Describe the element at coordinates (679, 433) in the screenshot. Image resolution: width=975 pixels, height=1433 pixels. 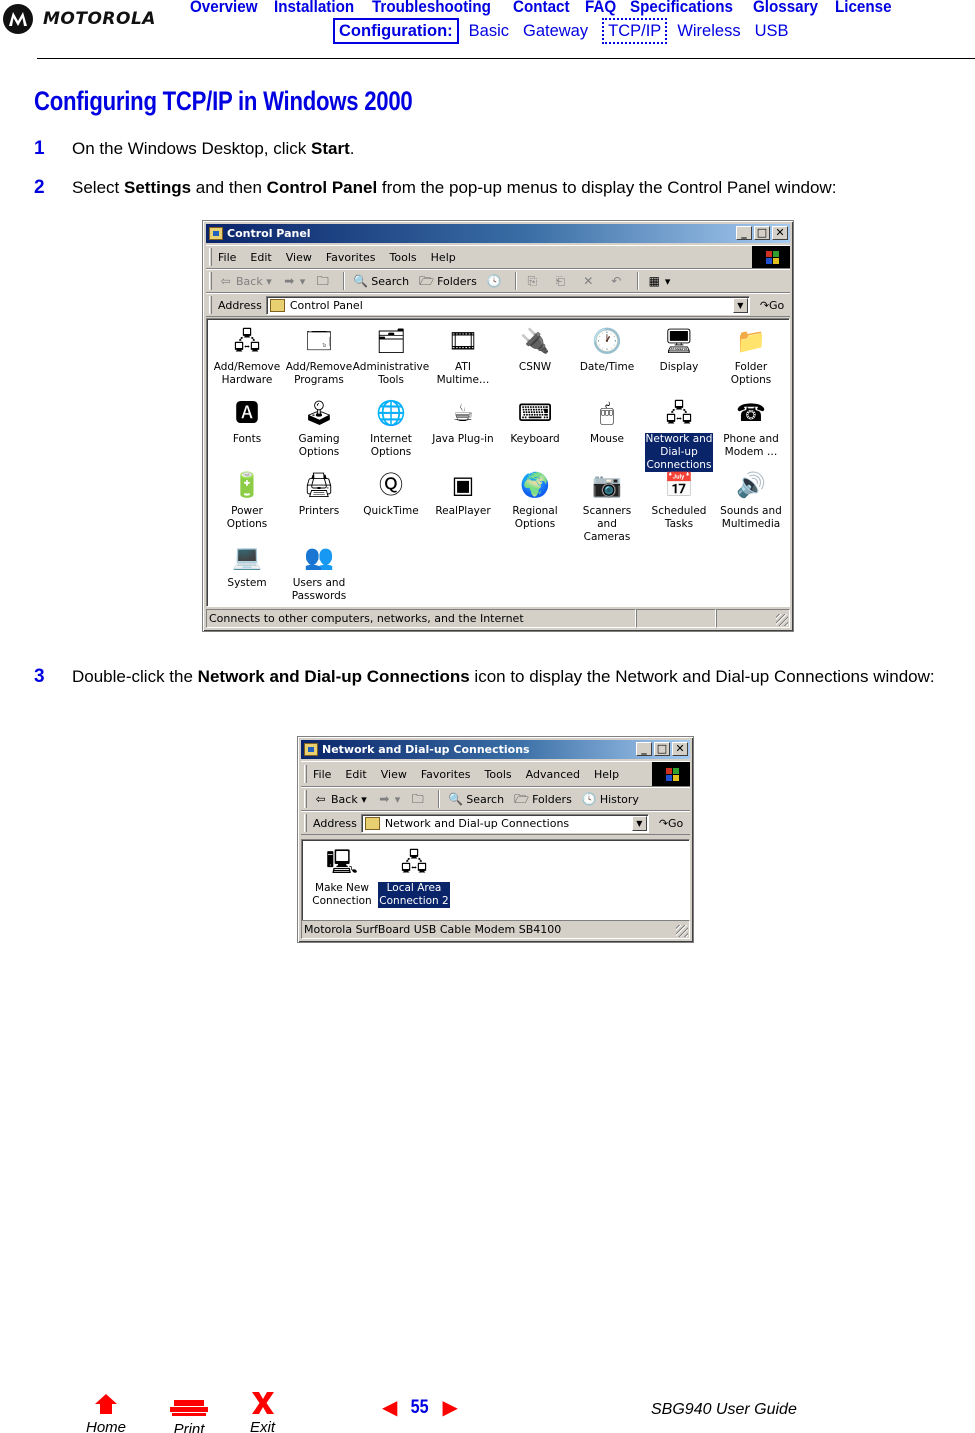
I see `icon-item: 🖧 Network and Dial-up Connections` at that location.